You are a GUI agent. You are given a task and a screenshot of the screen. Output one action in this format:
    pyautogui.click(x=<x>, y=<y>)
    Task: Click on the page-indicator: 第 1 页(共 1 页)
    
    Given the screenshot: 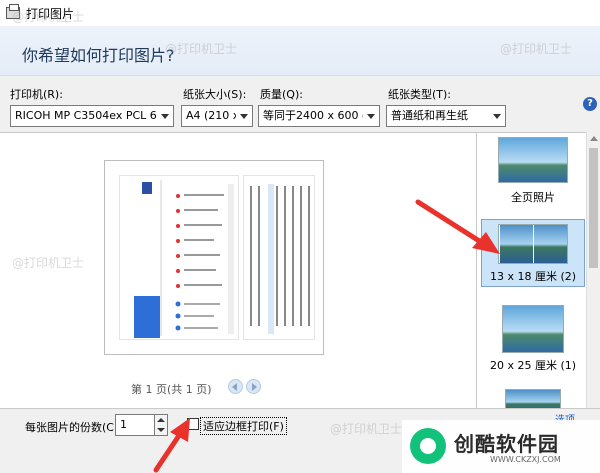 What is the action you would take?
    pyautogui.click(x=171, y=389)
    